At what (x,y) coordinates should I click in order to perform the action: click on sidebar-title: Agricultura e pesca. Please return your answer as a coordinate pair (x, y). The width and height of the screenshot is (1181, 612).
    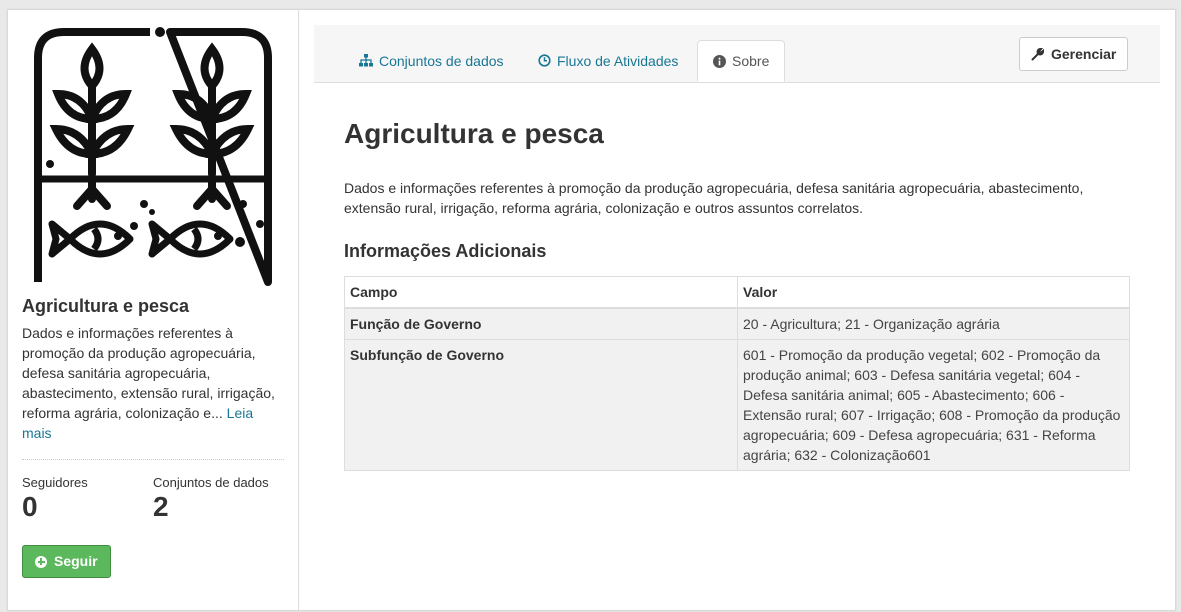
    Looking at the image, I should click on (106, 306).